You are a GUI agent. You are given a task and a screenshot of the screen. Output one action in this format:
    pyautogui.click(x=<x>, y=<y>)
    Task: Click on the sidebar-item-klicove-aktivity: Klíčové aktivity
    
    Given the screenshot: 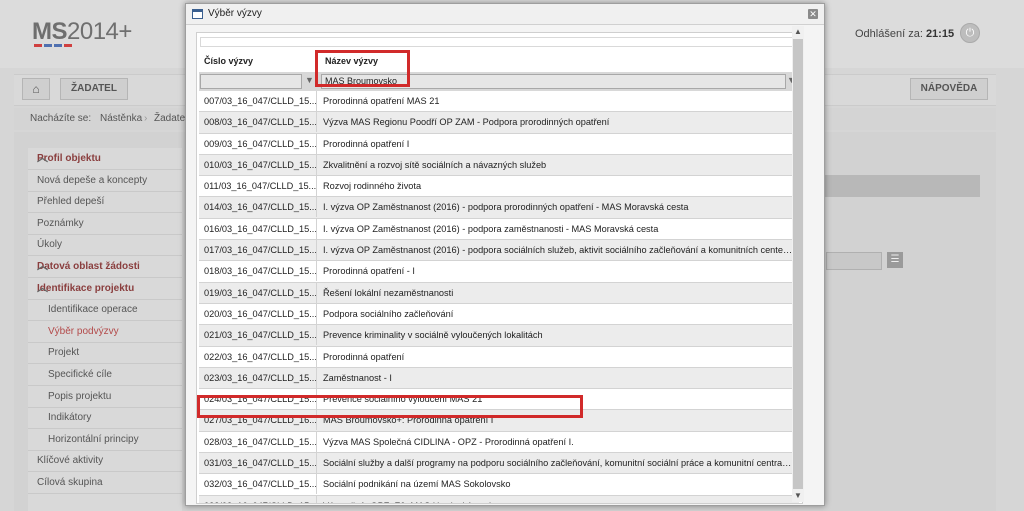 What is the action you would take?
    pyautogui.click(x=105, y=461)
    